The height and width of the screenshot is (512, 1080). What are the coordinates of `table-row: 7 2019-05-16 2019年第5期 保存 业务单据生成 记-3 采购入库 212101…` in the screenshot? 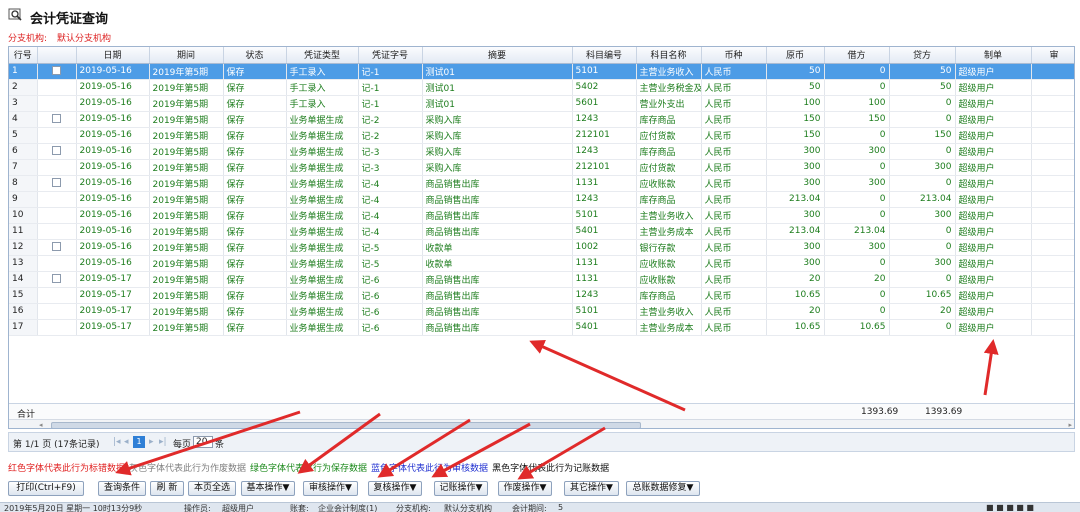 It's located at (541, 167).